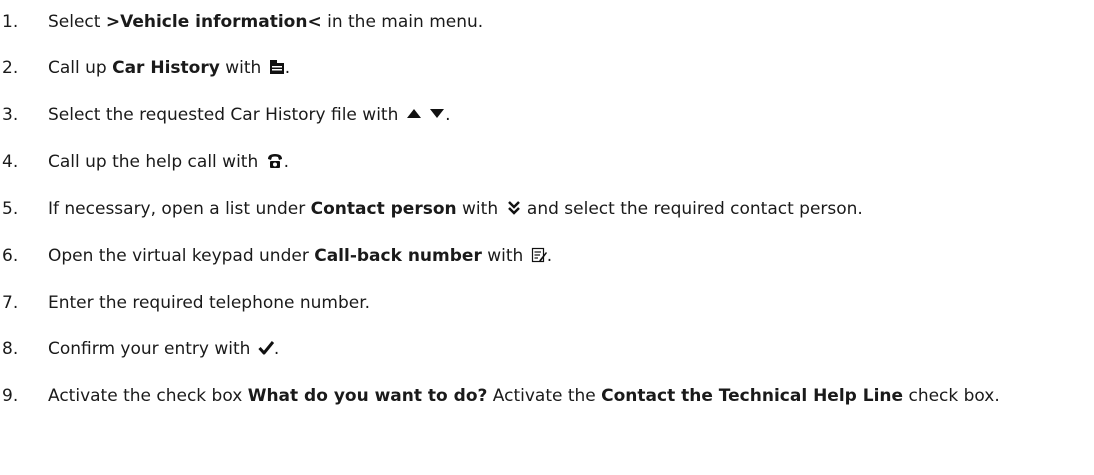  I want to click on step-number: 3., so click(10, 115).